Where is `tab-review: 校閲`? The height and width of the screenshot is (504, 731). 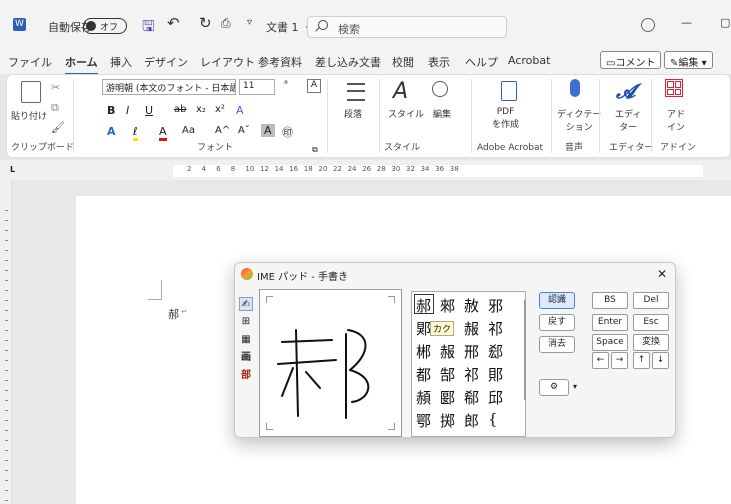 tab-review: 校閲 is located at coordinates (403, 62).